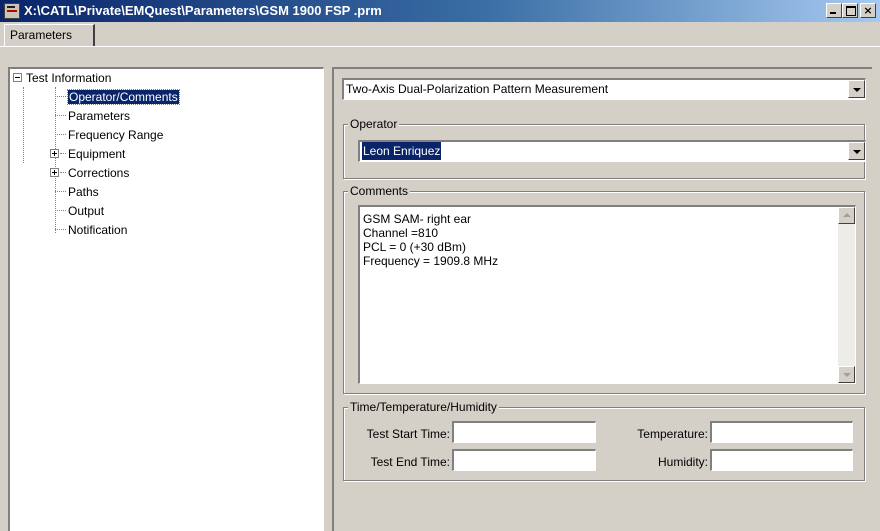 The height and width of the screenshot is (531, 880). I want to click on maximize-button, so click(850, 10).